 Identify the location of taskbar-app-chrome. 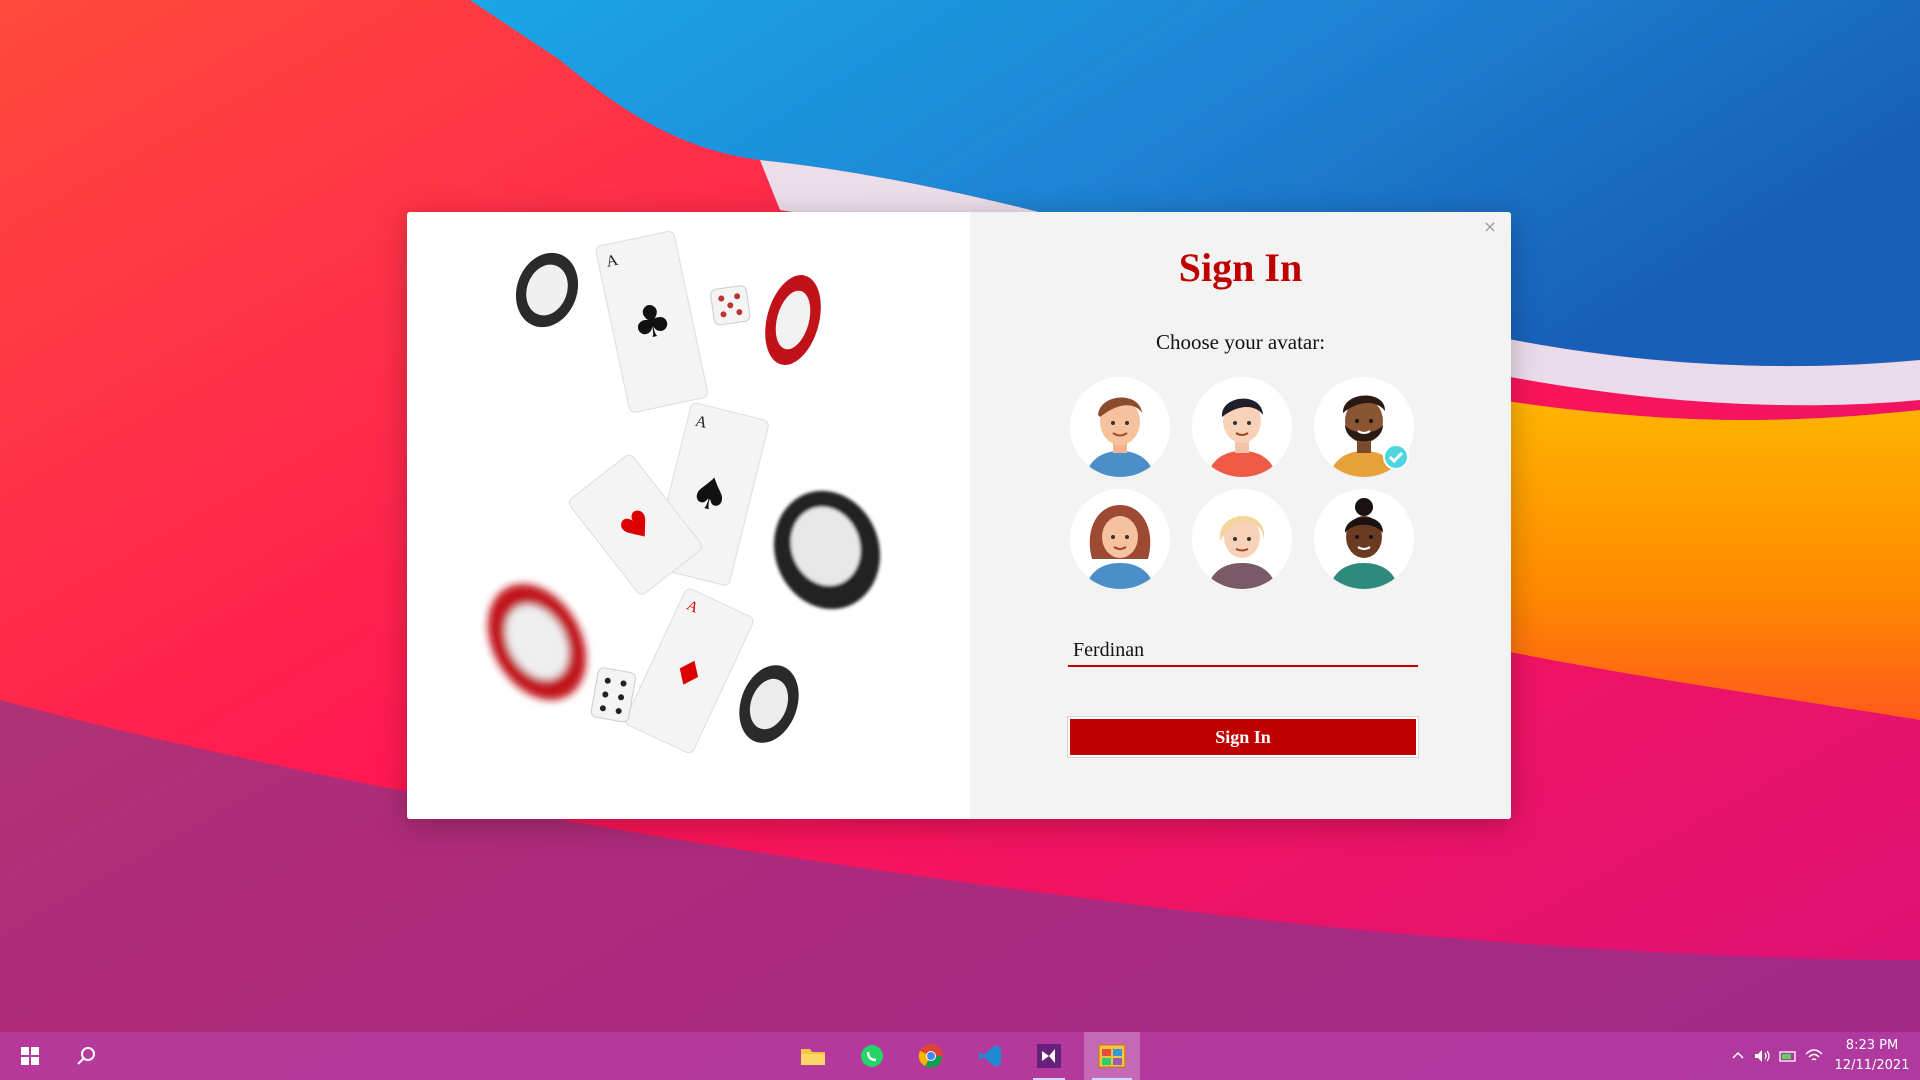
(931, 1056).